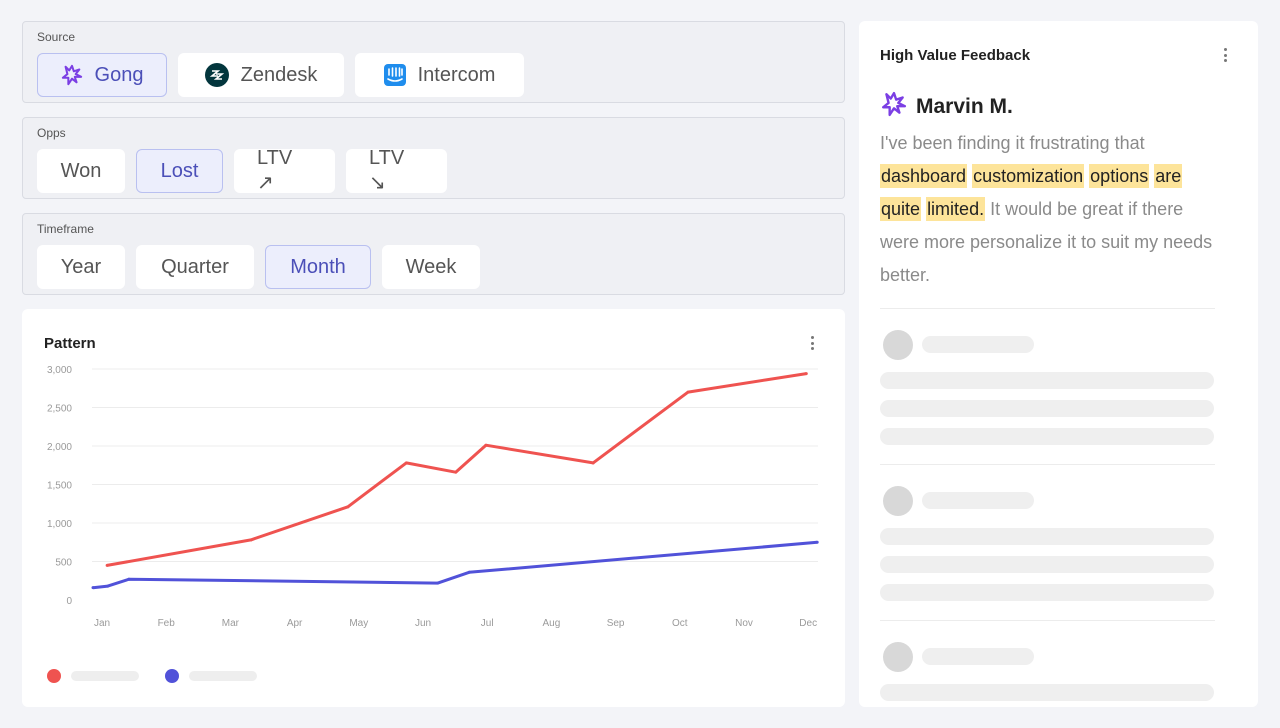 The image size is (1280, 728). Describe the element at coordinates (69, 601) in the screenshot. I see `y-tick-label: 0` at that location.